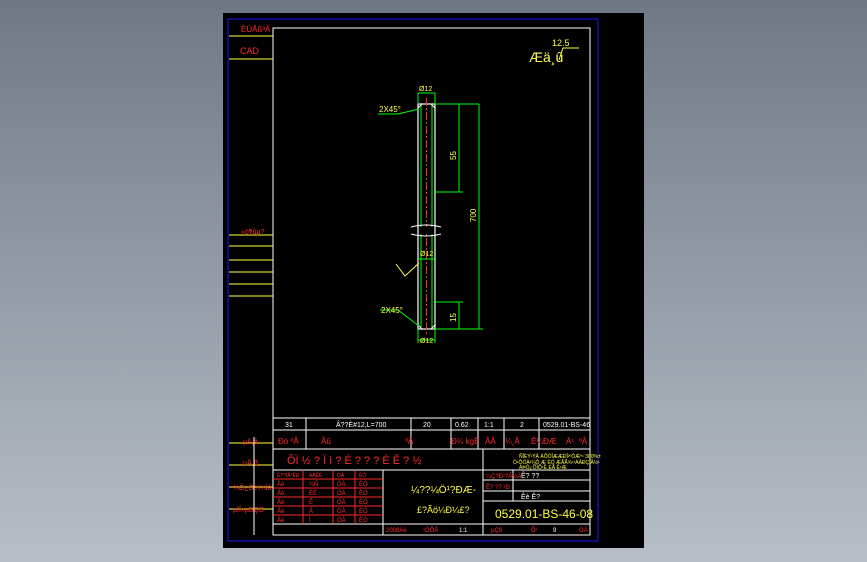 This screenshot has width=867, height=562. What do you see at coordinates (522, 425) in the screenshot?
I see `bom-cell: 2` at bounding box center [522, 425].